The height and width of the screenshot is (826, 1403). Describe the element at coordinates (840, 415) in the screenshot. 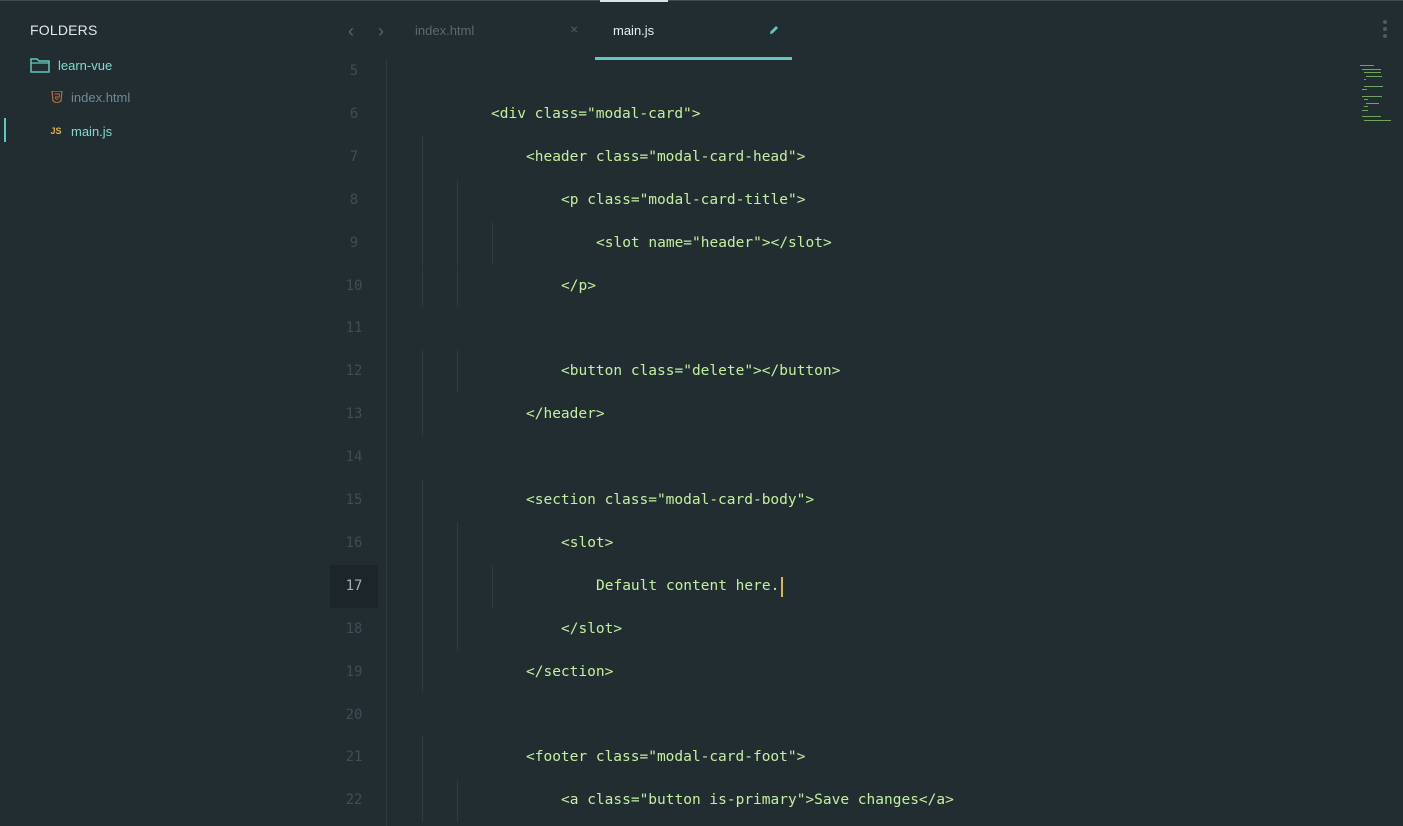

I see `code-line: 13 </header>` at that location.